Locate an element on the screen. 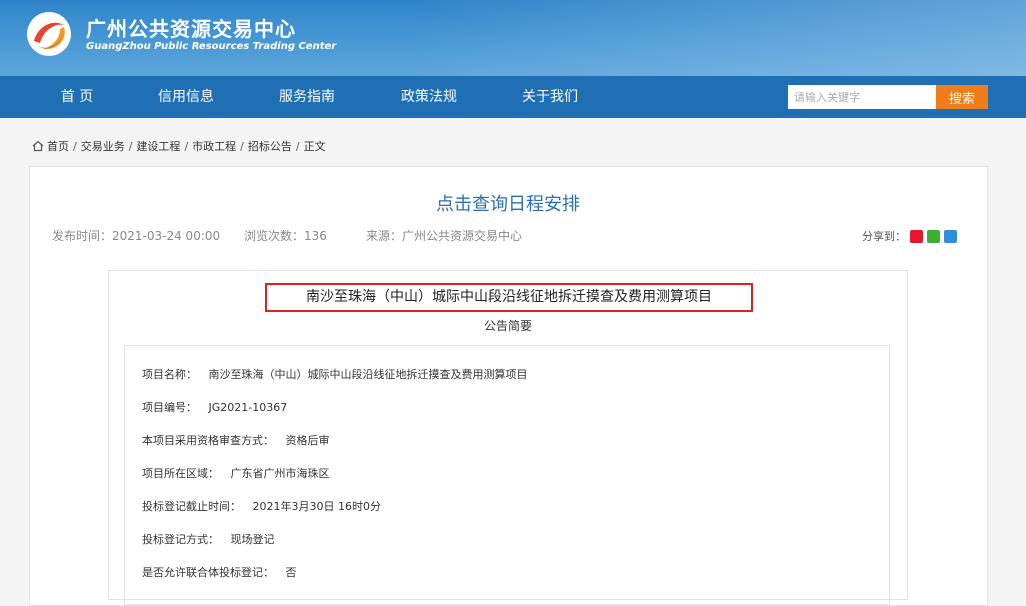 The width and height of the screenshot is (1026, 606). wechat-icon is located at coordinates (933, 236).